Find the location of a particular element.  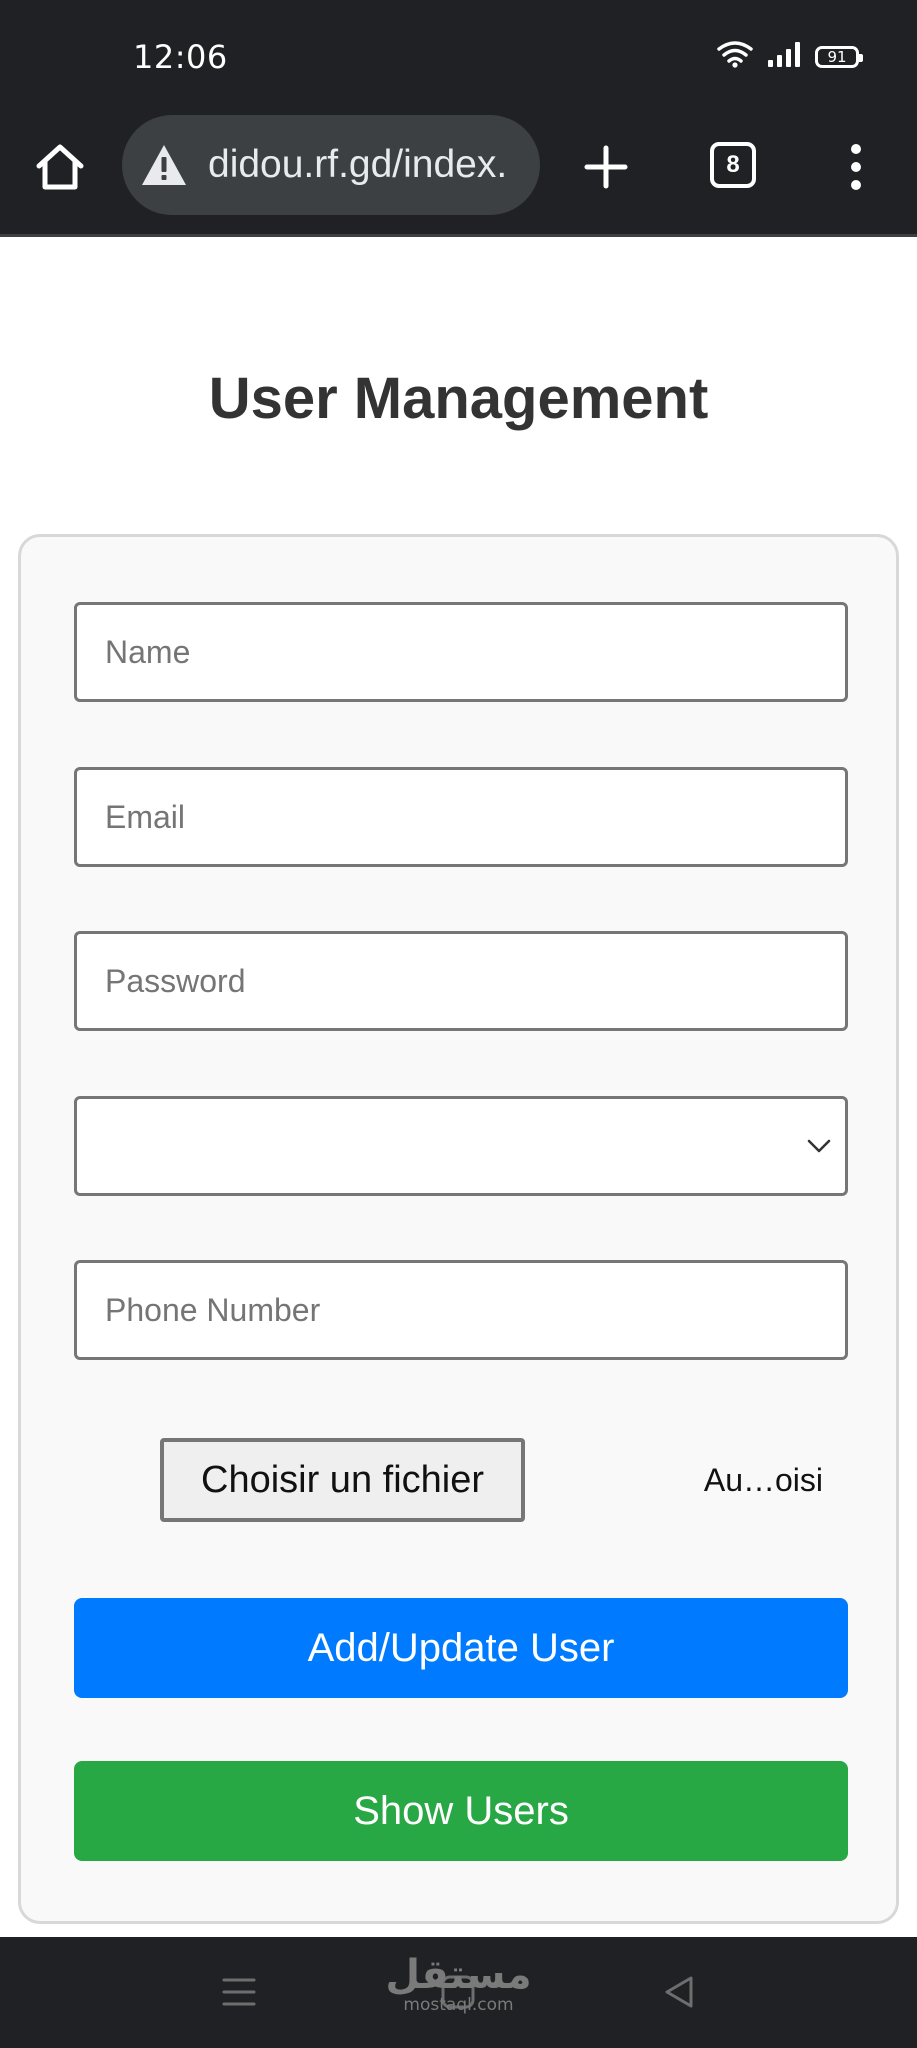

file-input: Choisir un fichier Au…oisi is located at coordinates (461, 1480).